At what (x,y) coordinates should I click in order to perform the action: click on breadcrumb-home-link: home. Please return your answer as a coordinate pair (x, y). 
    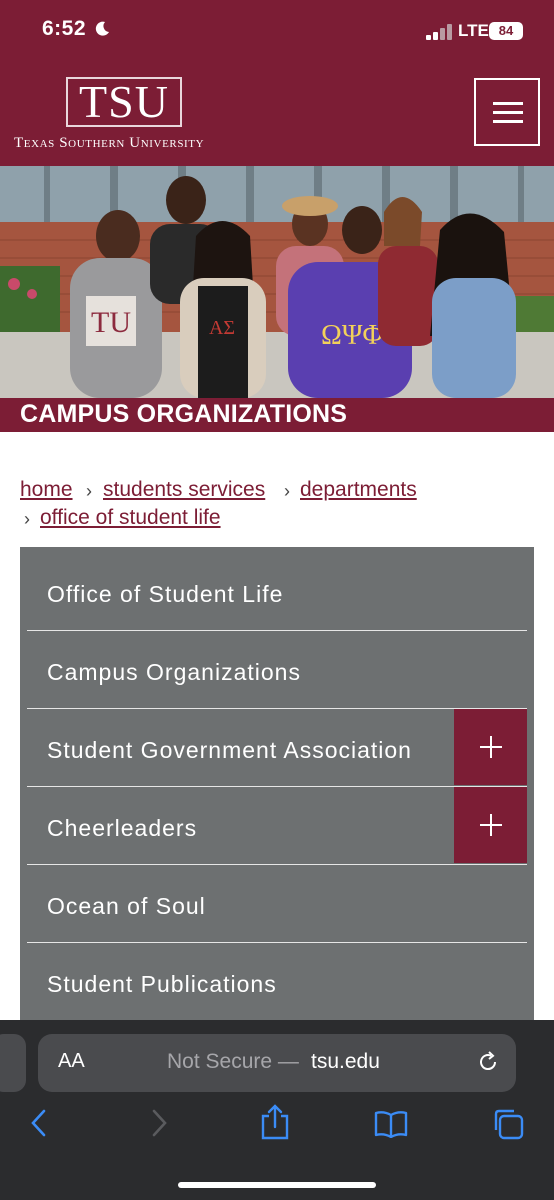
    Looking at the image, I should click on (46, 490).